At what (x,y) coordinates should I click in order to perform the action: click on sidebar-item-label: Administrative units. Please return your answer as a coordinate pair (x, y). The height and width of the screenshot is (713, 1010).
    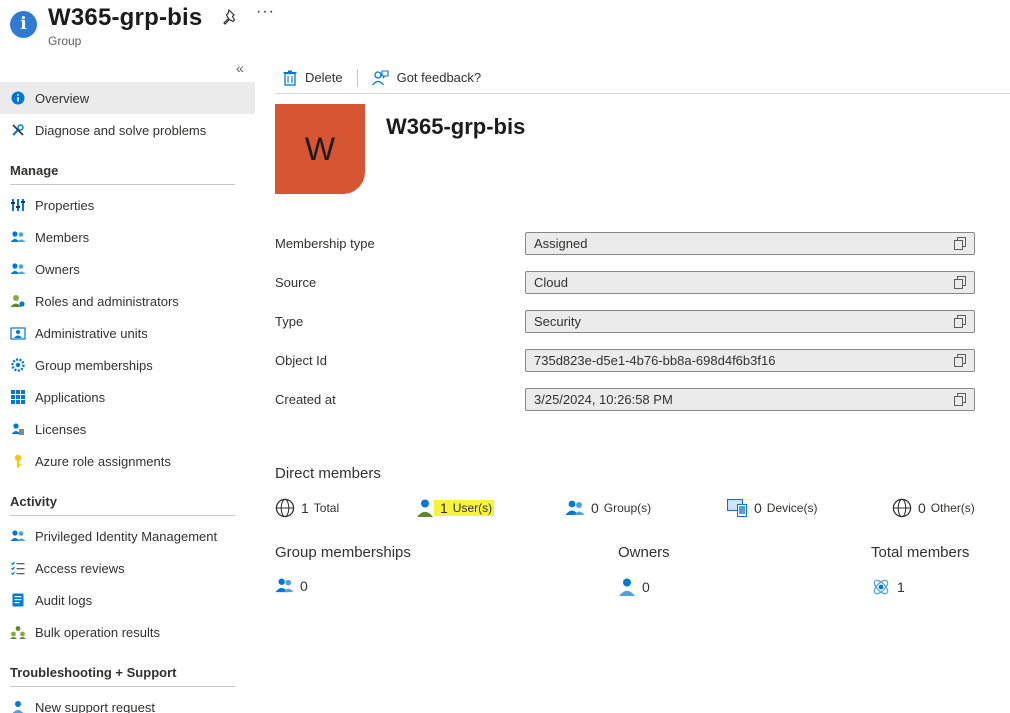
    Looking at the image, I should click on (91, 333).